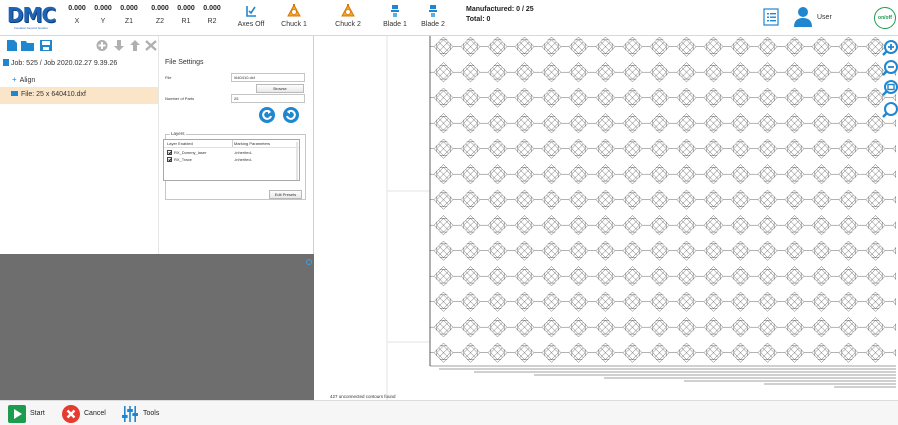 The width and height of the screenshot is (898, 425). I want to click on chuck-1-label: Chuck 1, so click(294, 24).